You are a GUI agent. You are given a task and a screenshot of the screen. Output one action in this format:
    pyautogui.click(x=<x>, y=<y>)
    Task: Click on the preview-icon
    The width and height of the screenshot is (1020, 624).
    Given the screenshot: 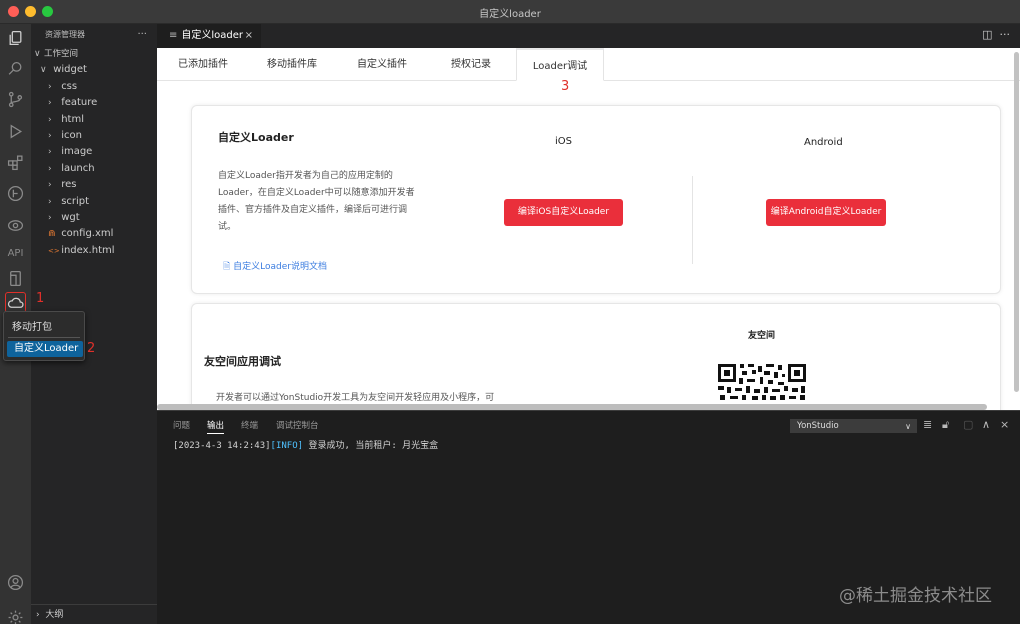 What is the action you would take?
    pyautogui.click(x=15, y=225)
    